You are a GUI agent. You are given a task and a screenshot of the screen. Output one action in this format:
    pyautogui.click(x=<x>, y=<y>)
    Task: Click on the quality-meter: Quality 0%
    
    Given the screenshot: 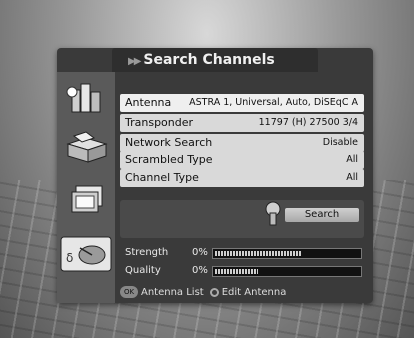 What is the action you would take?
    pyautogui.click(x=242, y=271)
    